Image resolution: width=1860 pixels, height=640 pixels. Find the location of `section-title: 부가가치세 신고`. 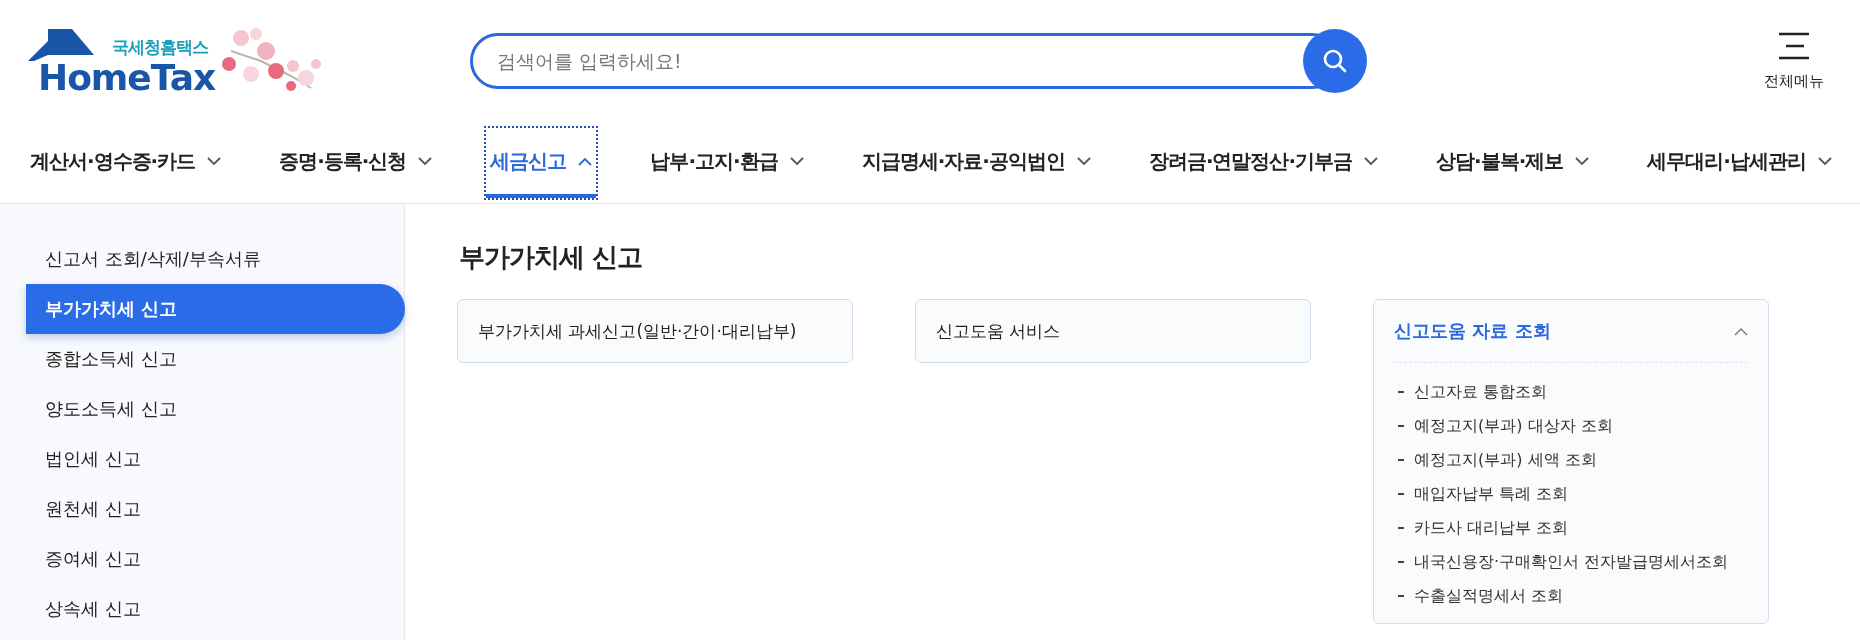

section-title: 부가가치세 신고 is located at coordinates (551, 257).